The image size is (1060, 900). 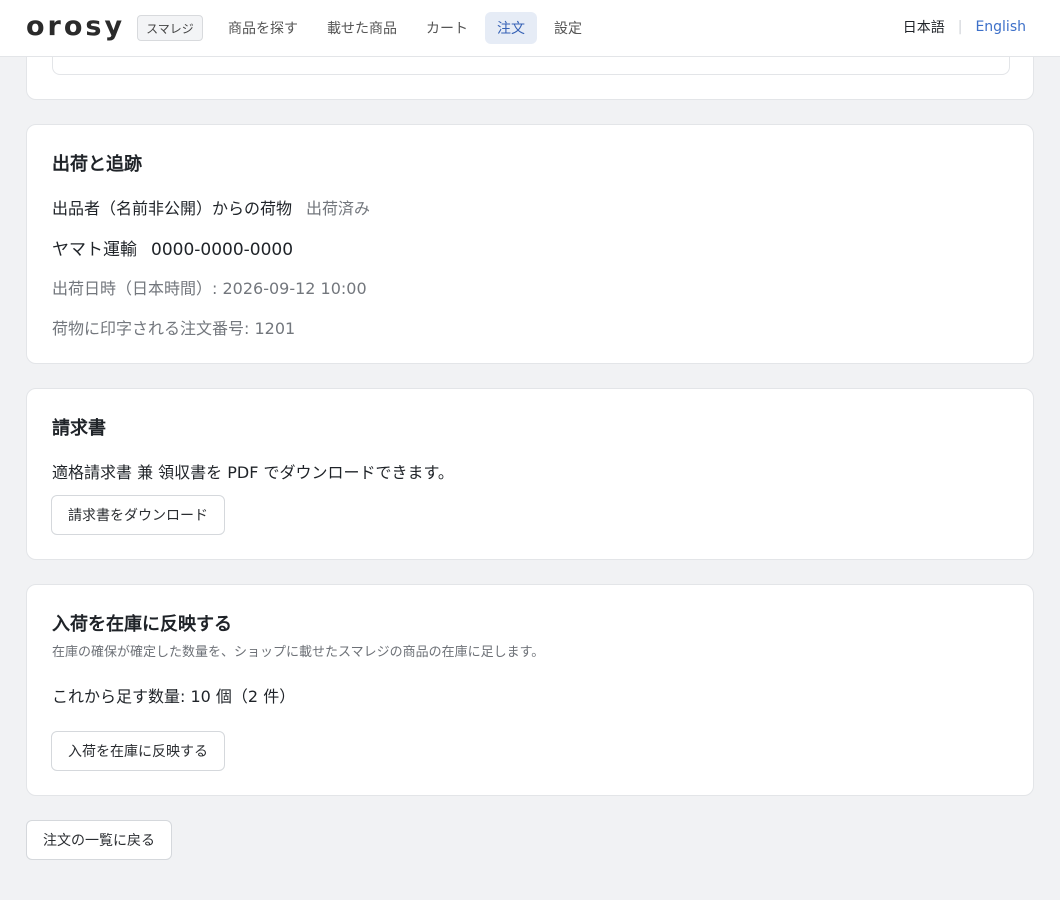 I want to click on back-to-orders-button: 注文の一覧に戻る, so click(x=99, y=840).